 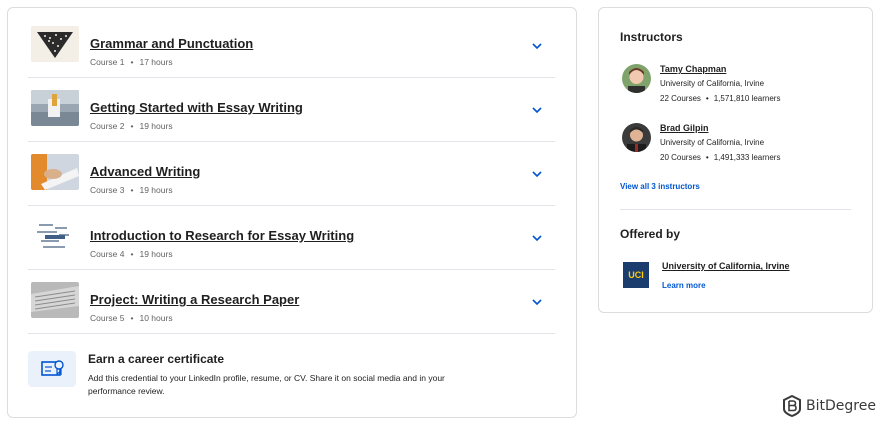 I want to click on course-1-thumbnail, so click(x=55, y=44).